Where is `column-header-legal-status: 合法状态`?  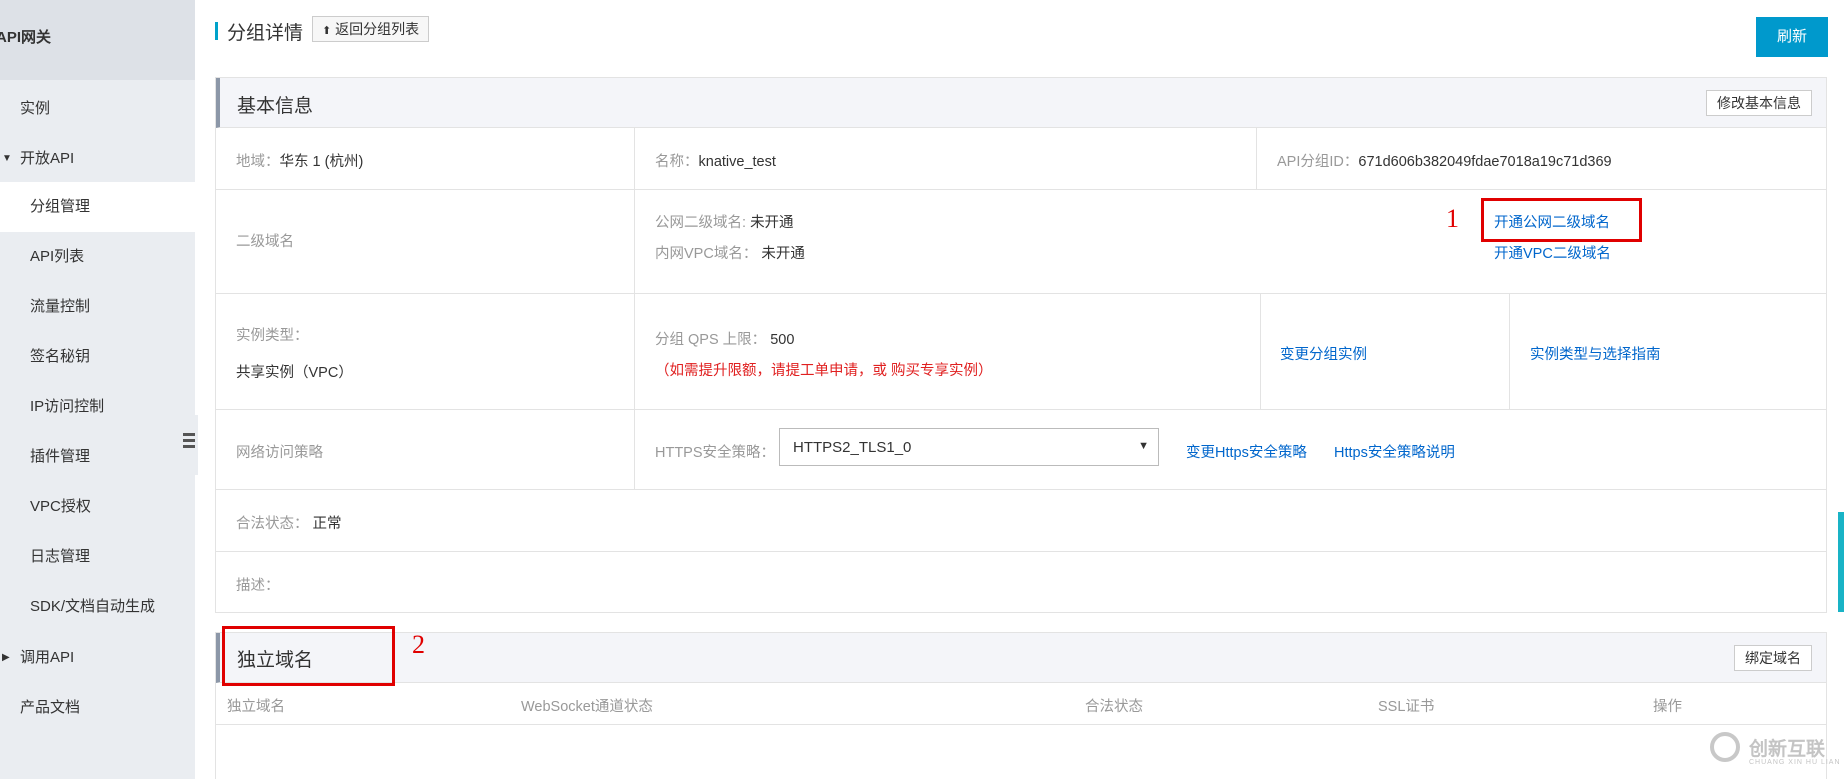
column-header-legal-status: 合法状态 is located at coordinates (1114, 707).